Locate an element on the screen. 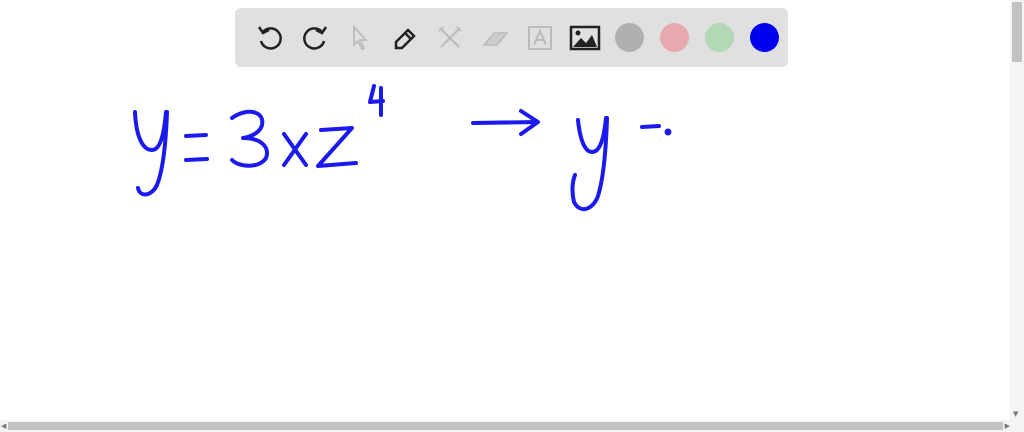  ink-x is located at coordinates (295, 149).